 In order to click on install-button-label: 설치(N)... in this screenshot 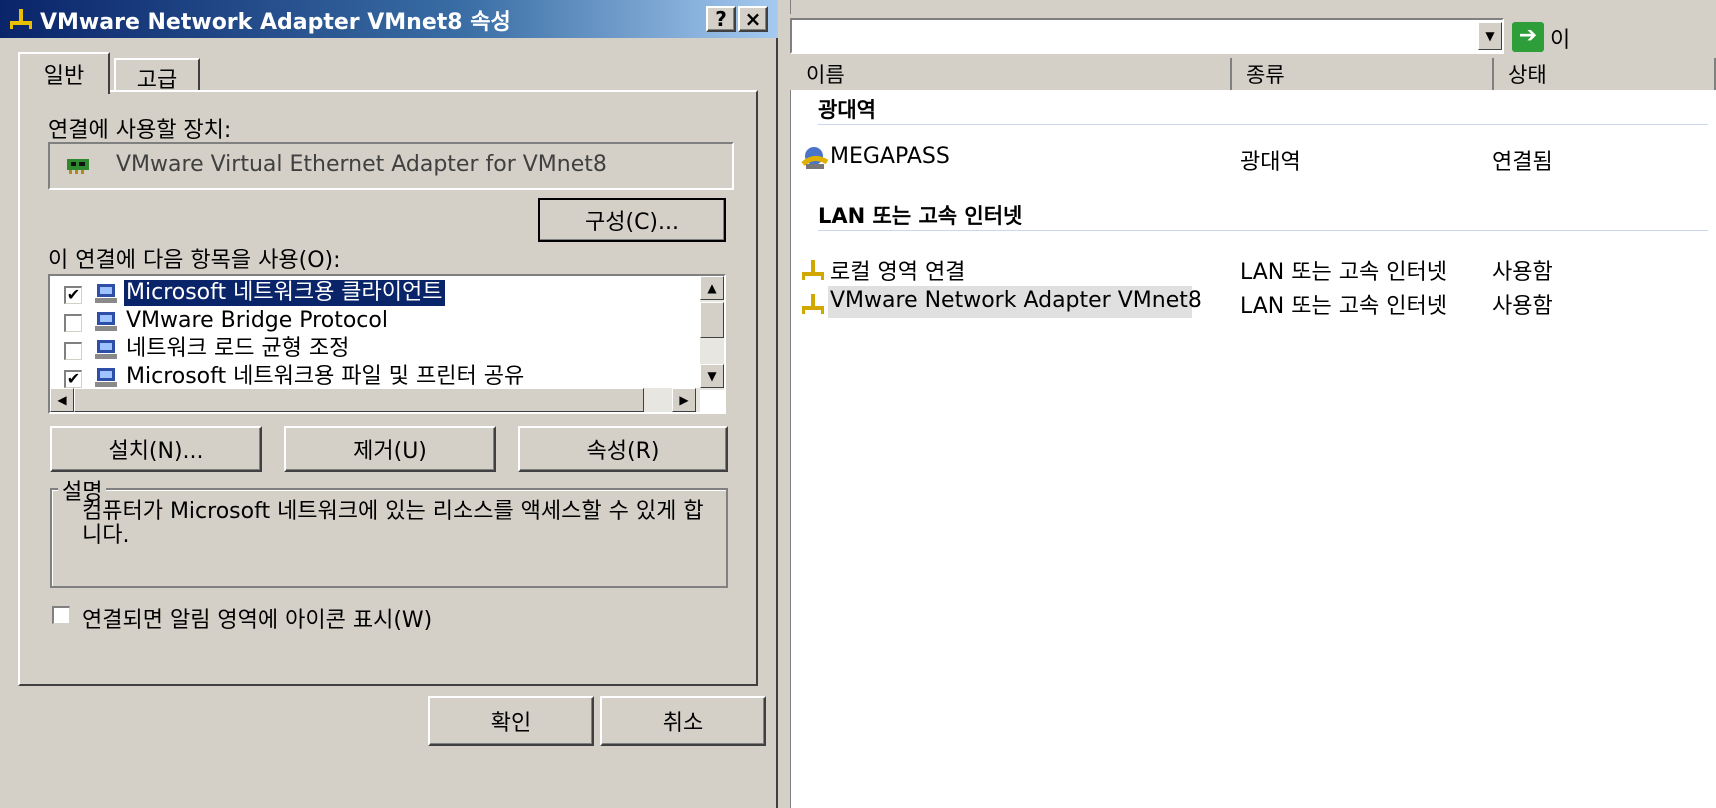, I will do `click(156, 451)`.